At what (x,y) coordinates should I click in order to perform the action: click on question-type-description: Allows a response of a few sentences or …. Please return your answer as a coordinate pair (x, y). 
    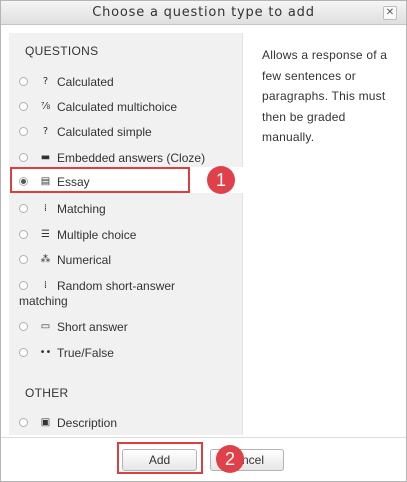
    Looking at the image, I should click on (325, 96).